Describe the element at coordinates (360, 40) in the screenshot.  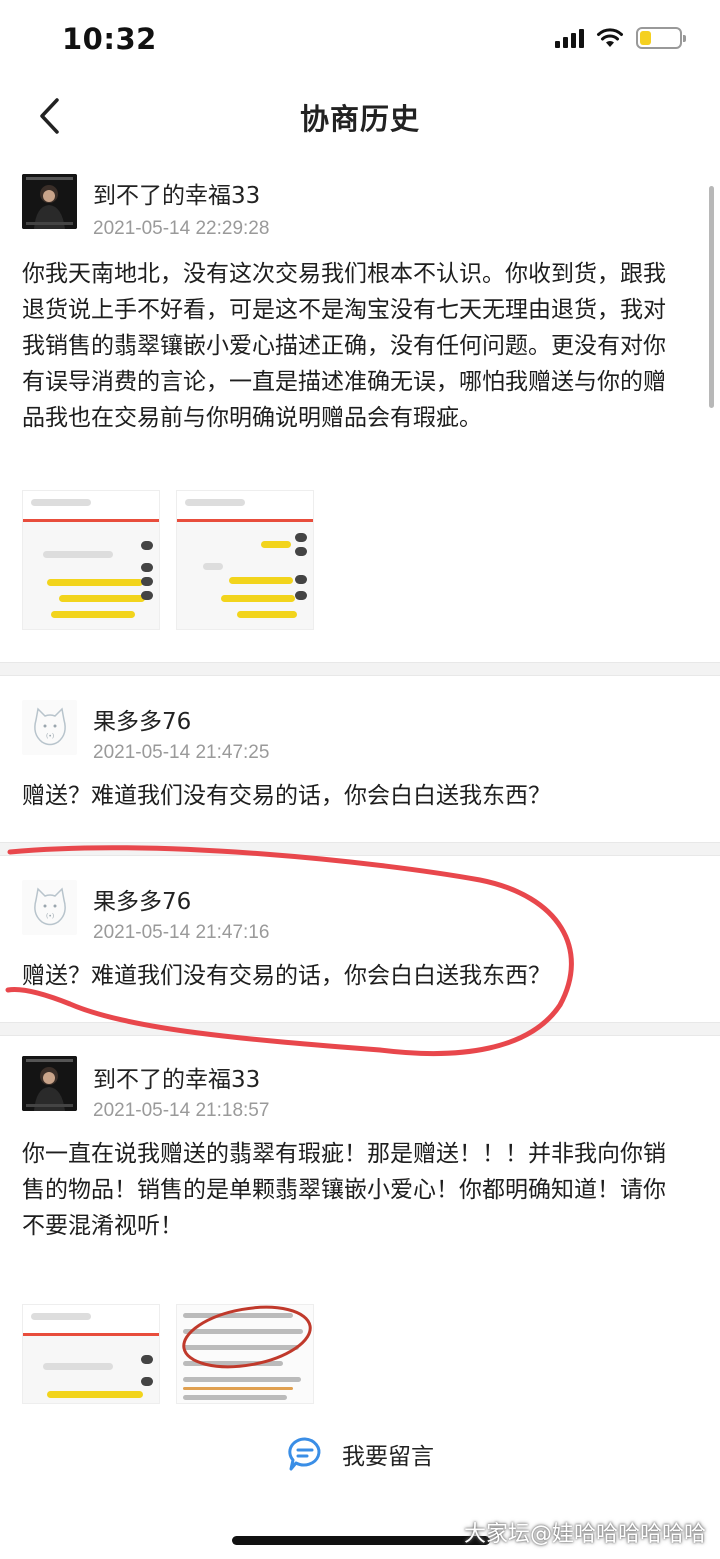
I see `status-bar: 10:32` at that location.